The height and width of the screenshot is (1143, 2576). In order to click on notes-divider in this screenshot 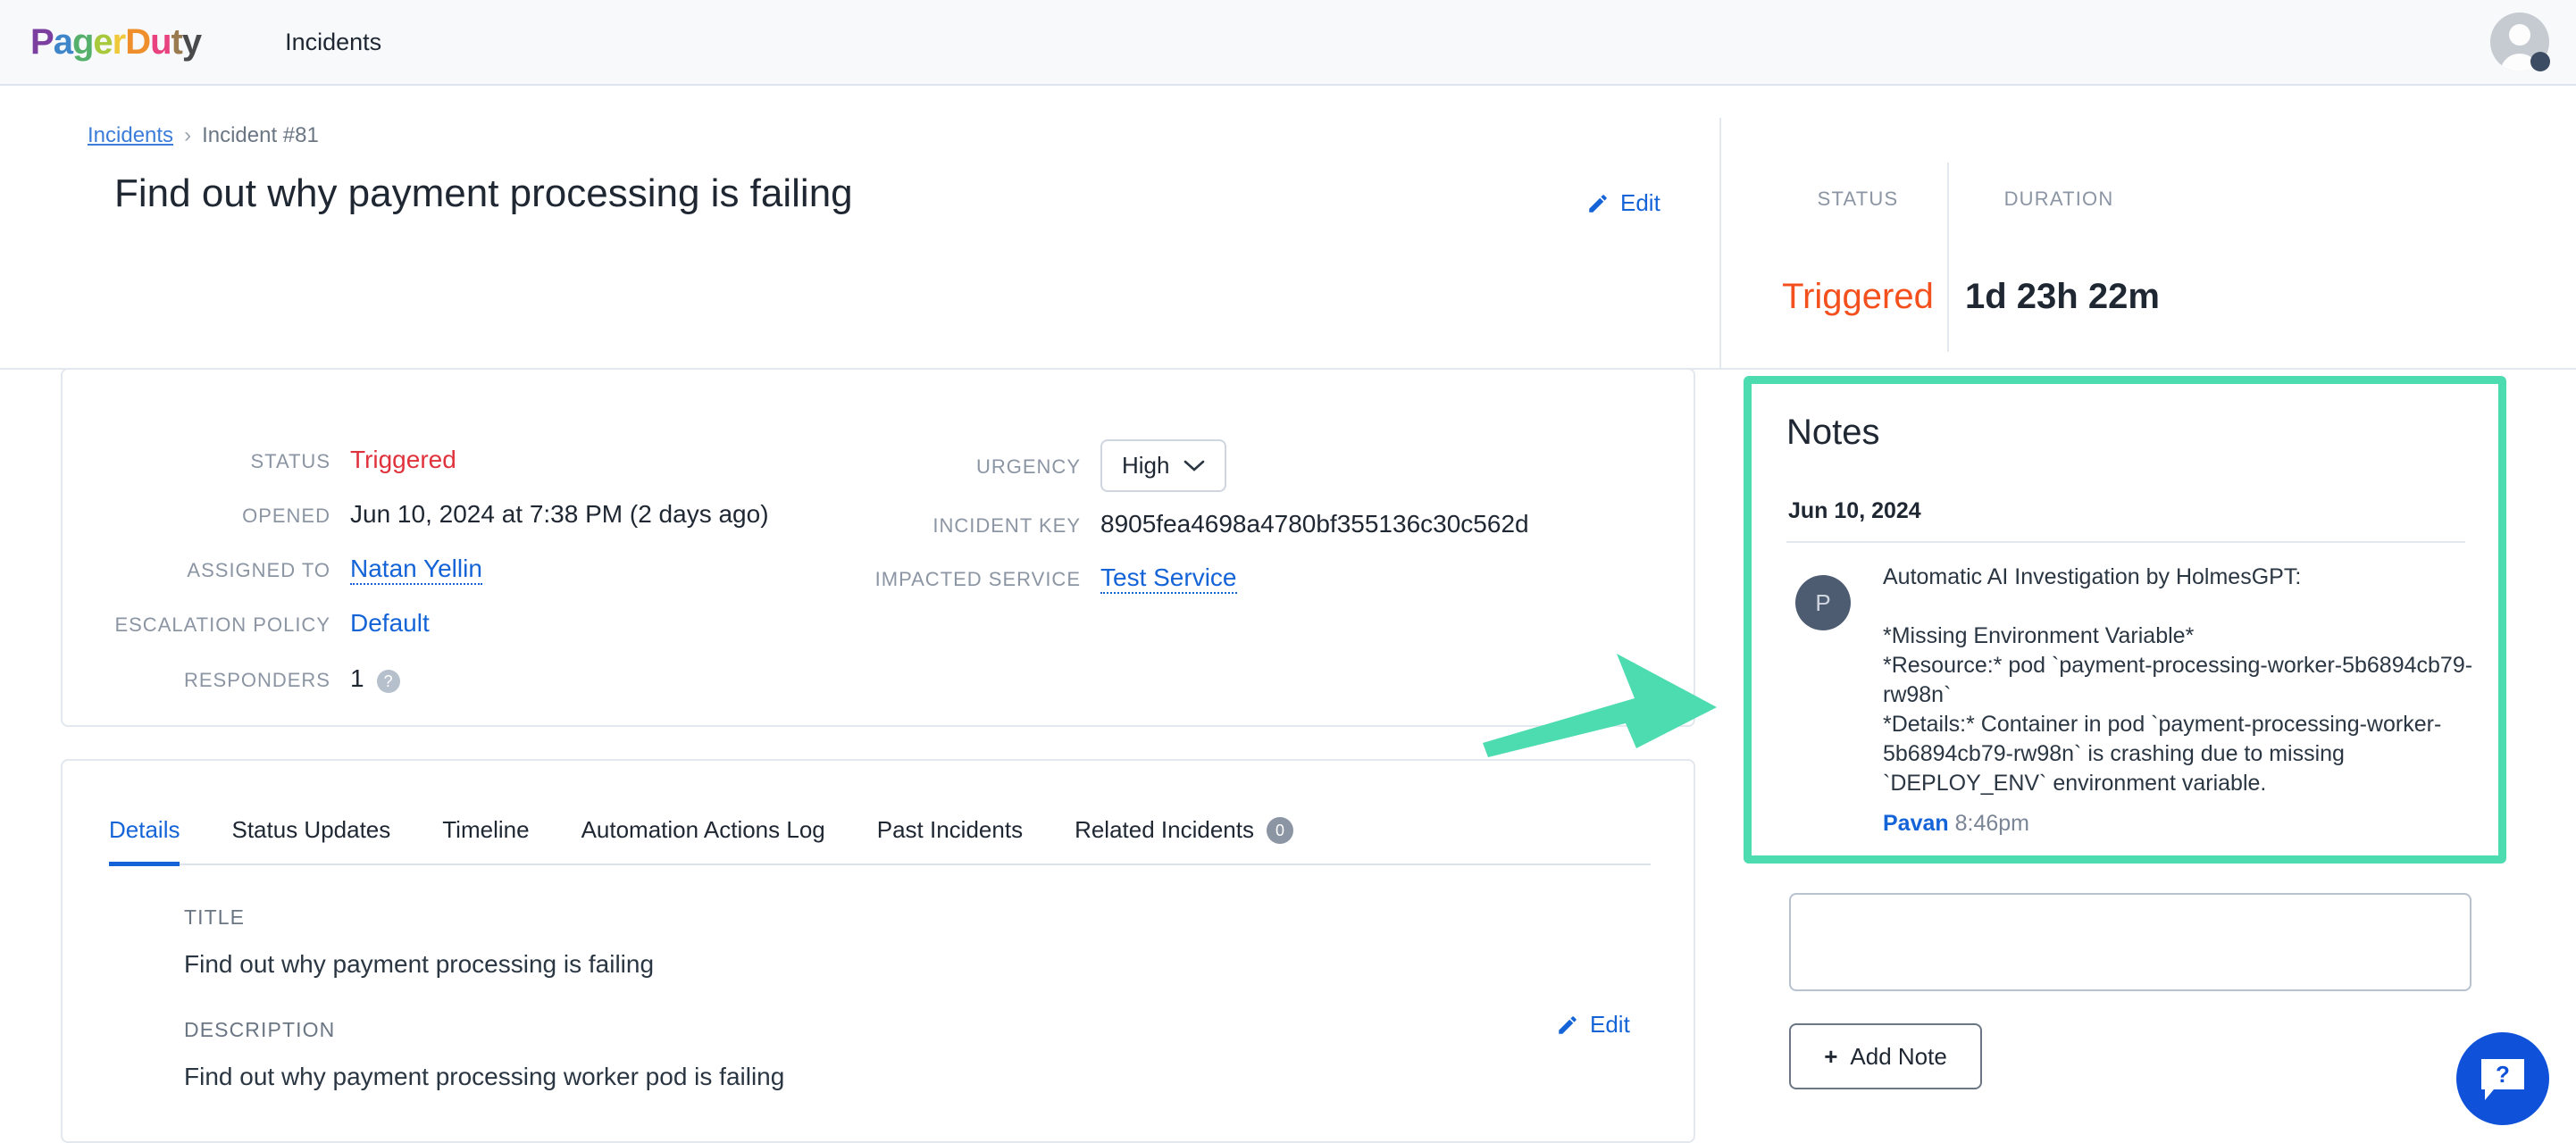, I will do `click(2125, 542)`.